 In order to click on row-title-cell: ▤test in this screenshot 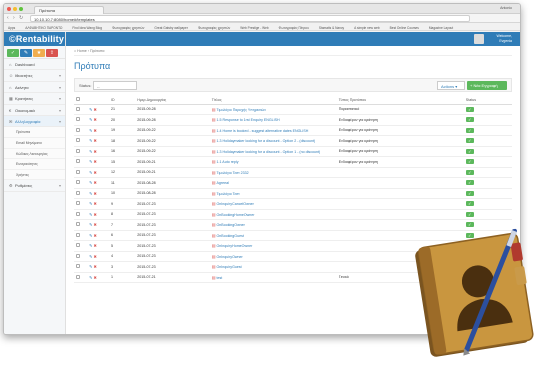, I will do `click(273, 277)`.